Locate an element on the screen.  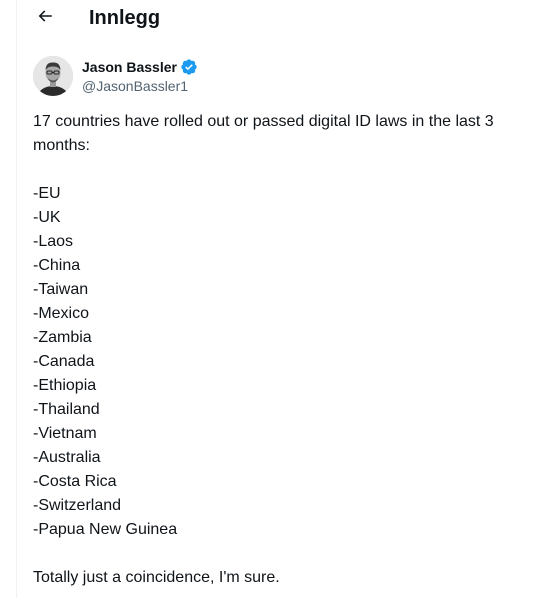
list-item: -China is located at coordinates (57, 265).